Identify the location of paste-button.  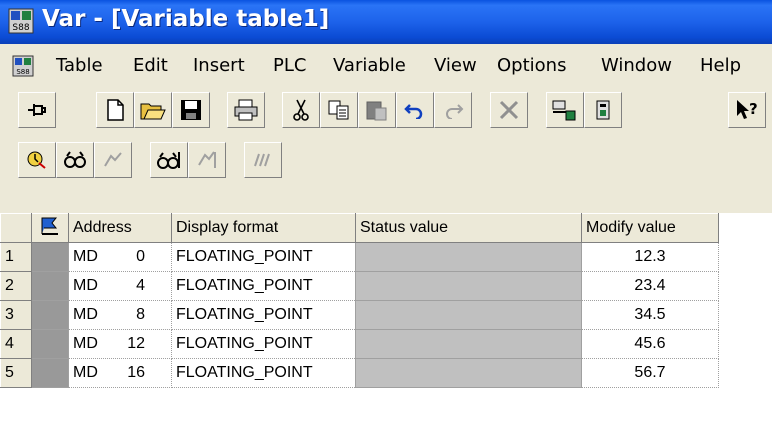
(377, 110).